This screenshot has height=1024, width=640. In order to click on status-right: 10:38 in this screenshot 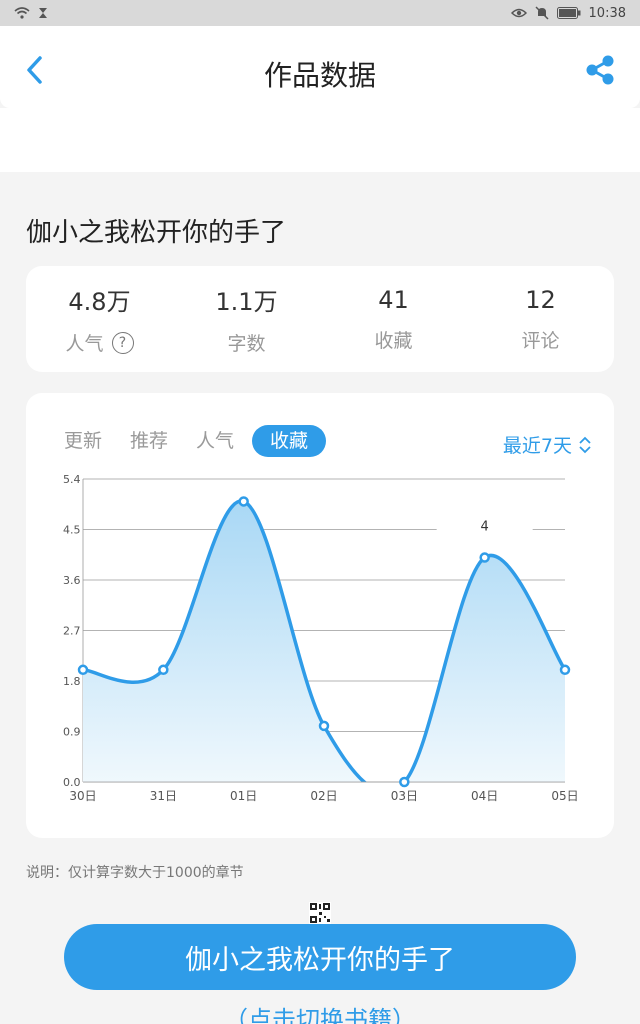, I will do `click(568, 13)`.